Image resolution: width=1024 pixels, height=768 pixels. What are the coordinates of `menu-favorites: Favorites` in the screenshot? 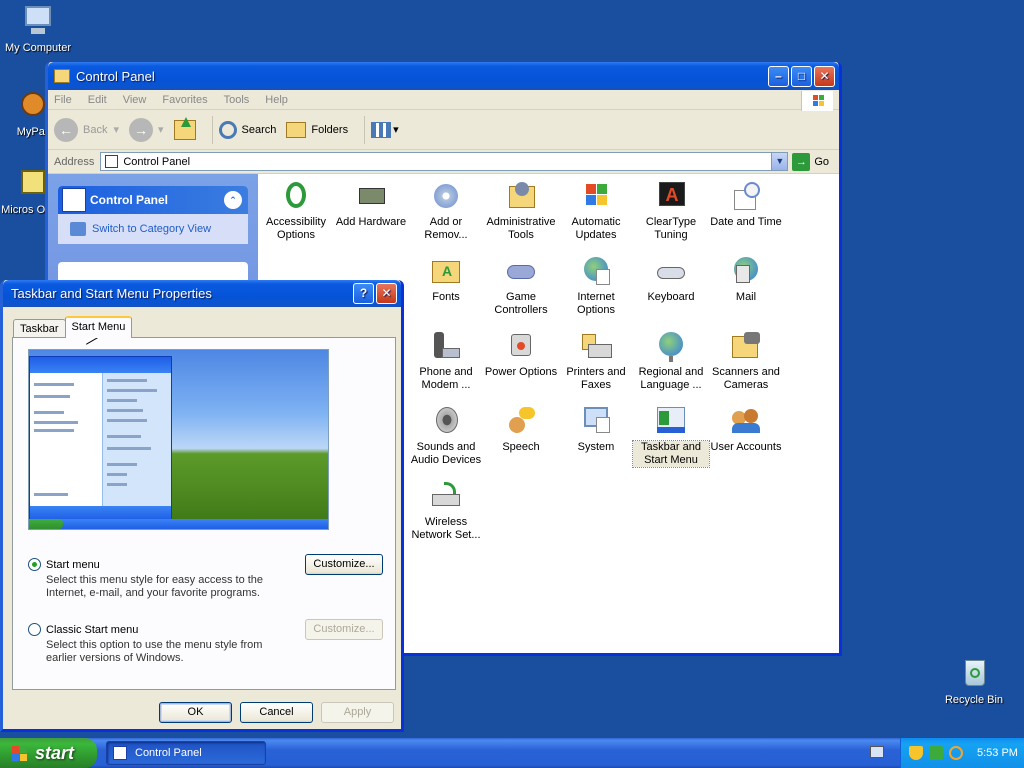 It's located at (184, 100).